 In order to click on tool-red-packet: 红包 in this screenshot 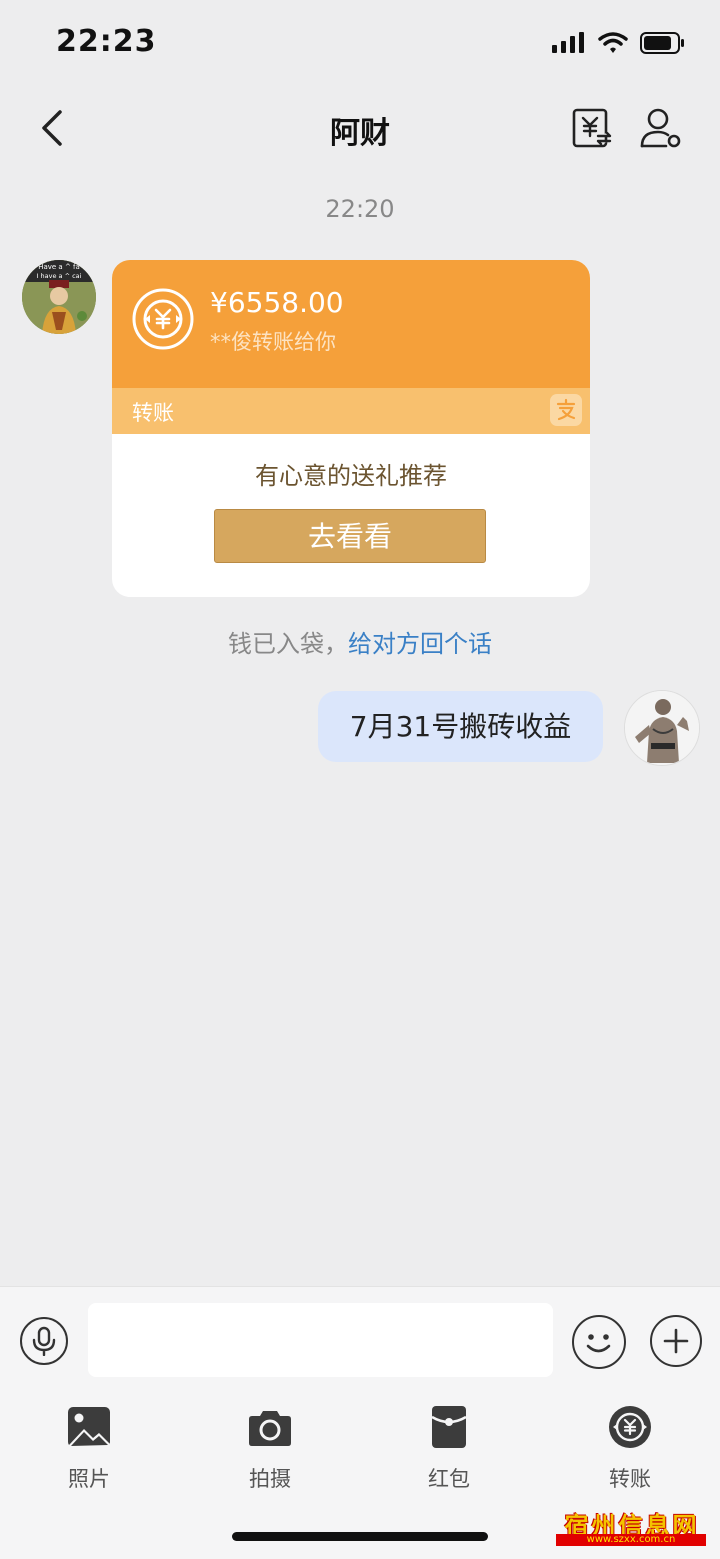, I will do `click(449, 1449)`.